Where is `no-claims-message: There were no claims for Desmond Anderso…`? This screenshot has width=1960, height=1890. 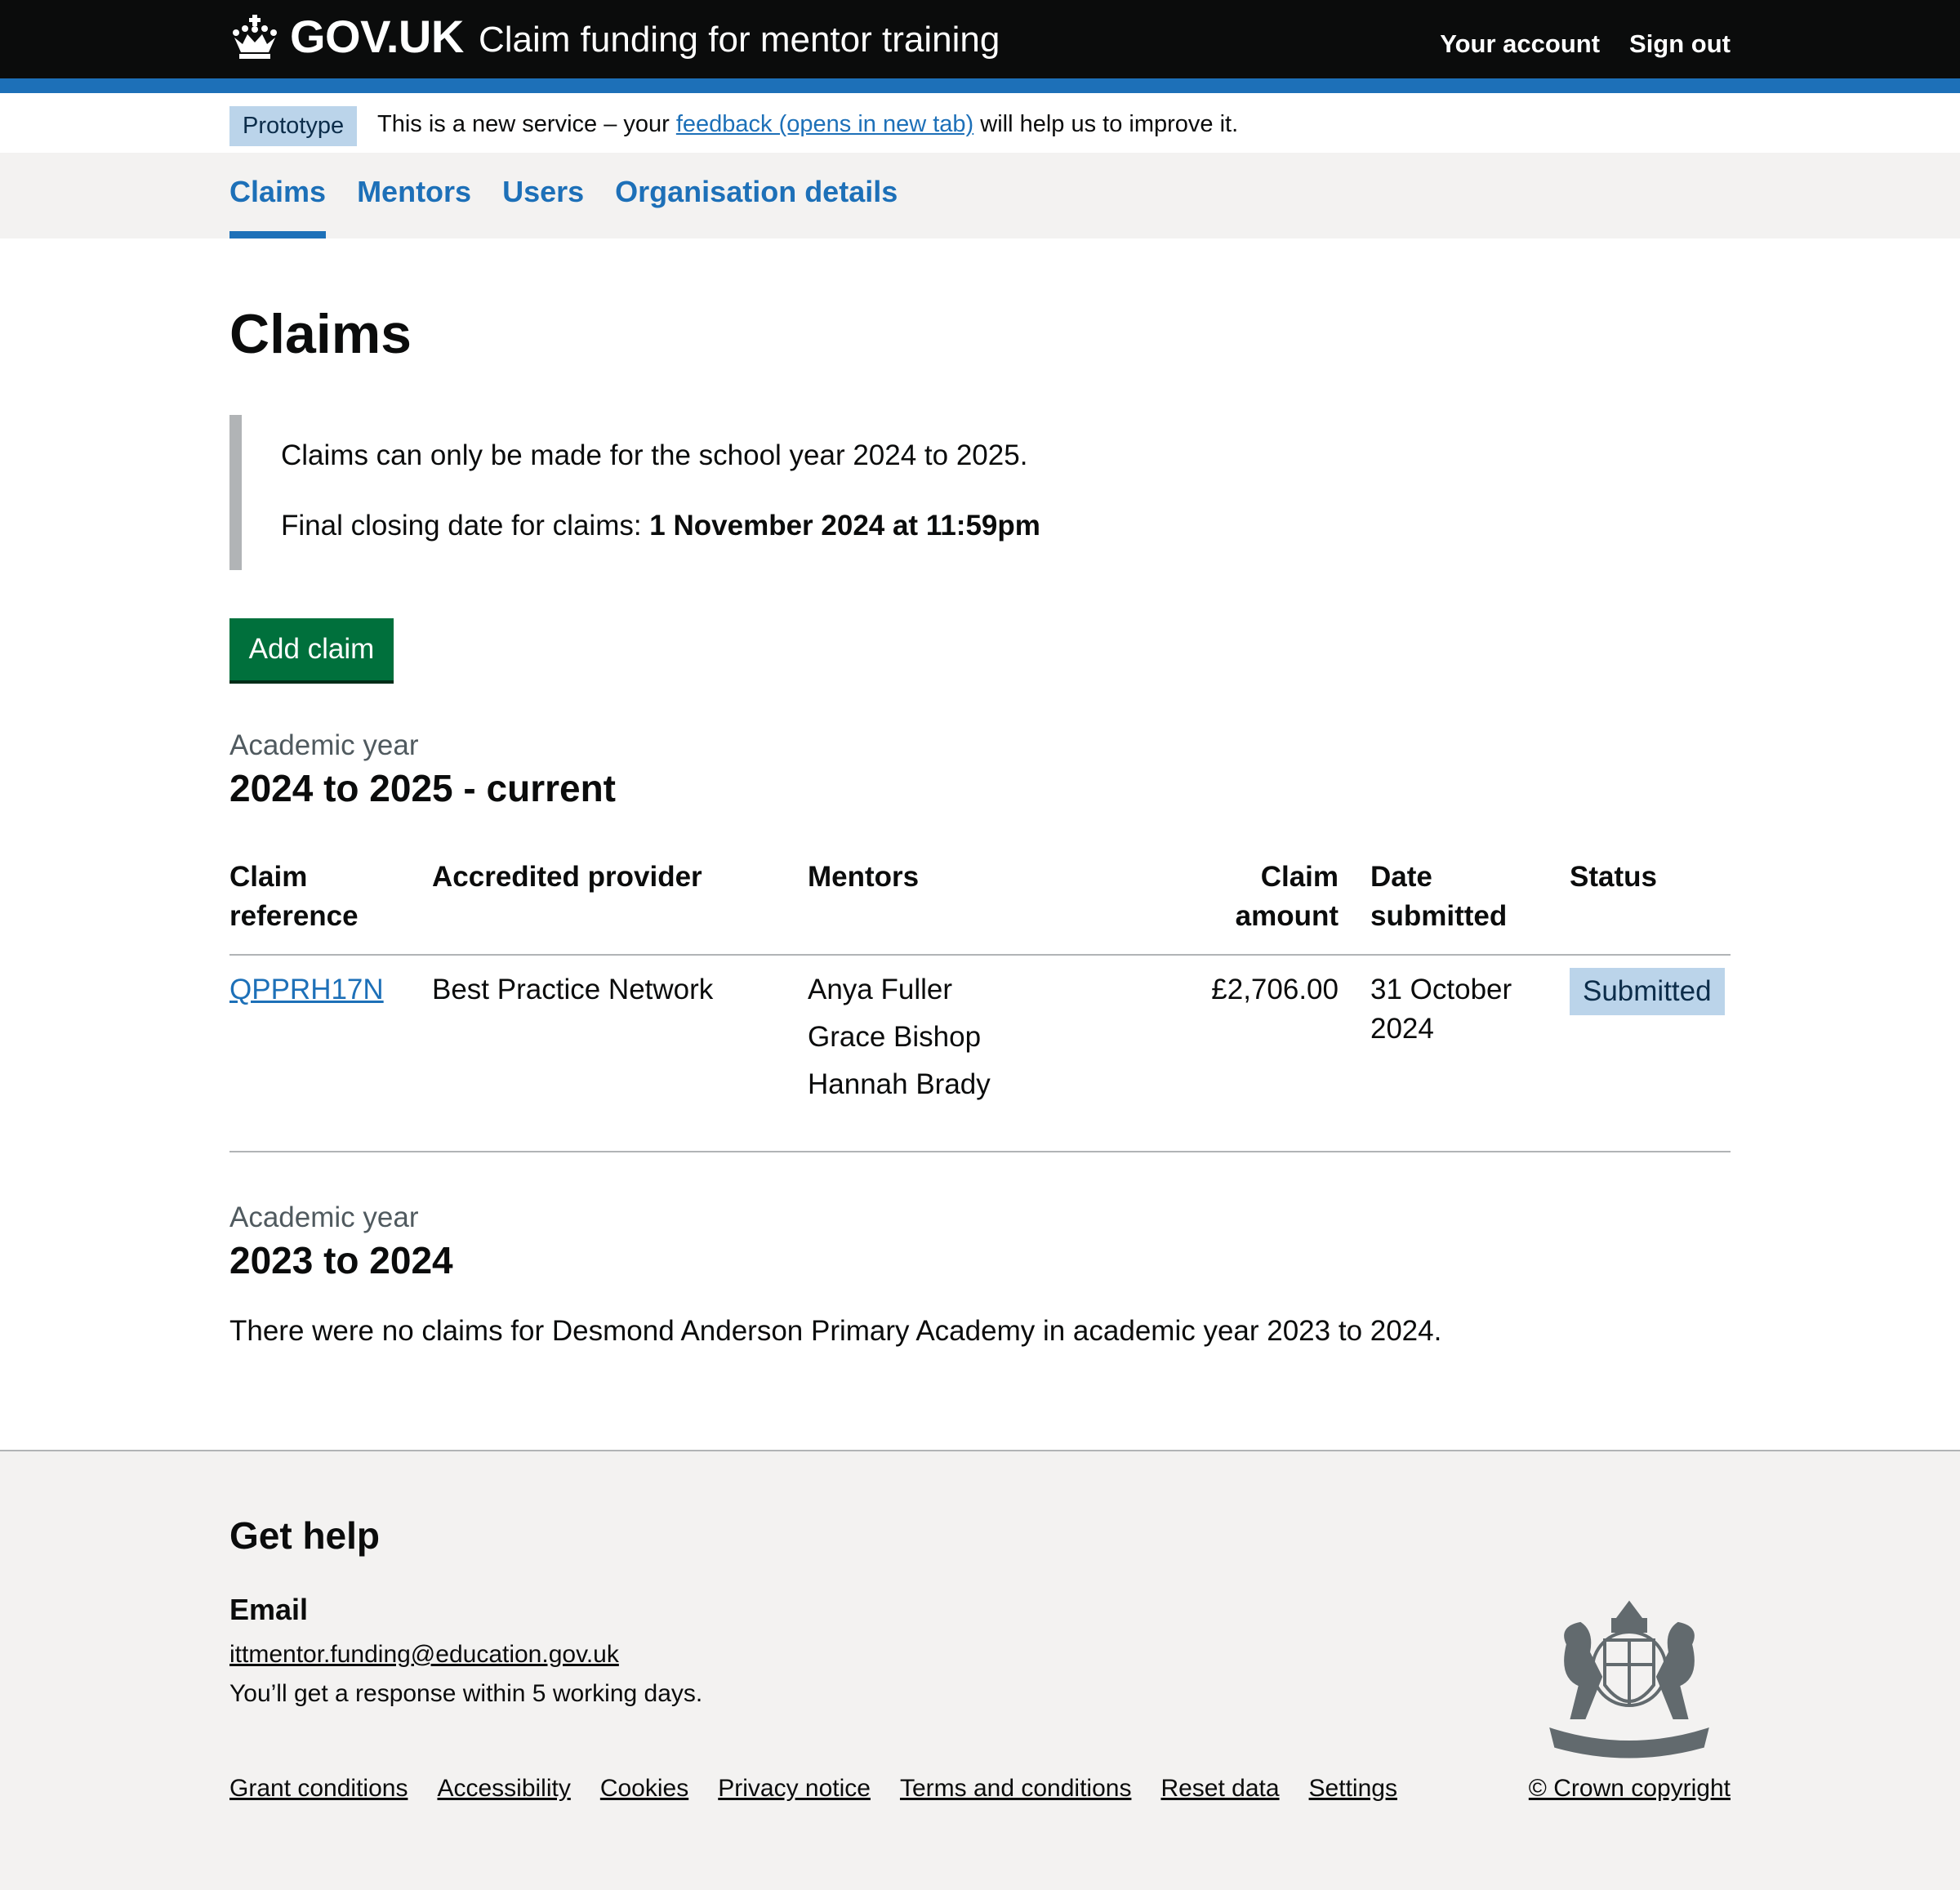
no-claims-message: There were no claims for Desmond Anderso… is located at coordinates (835, 1331).